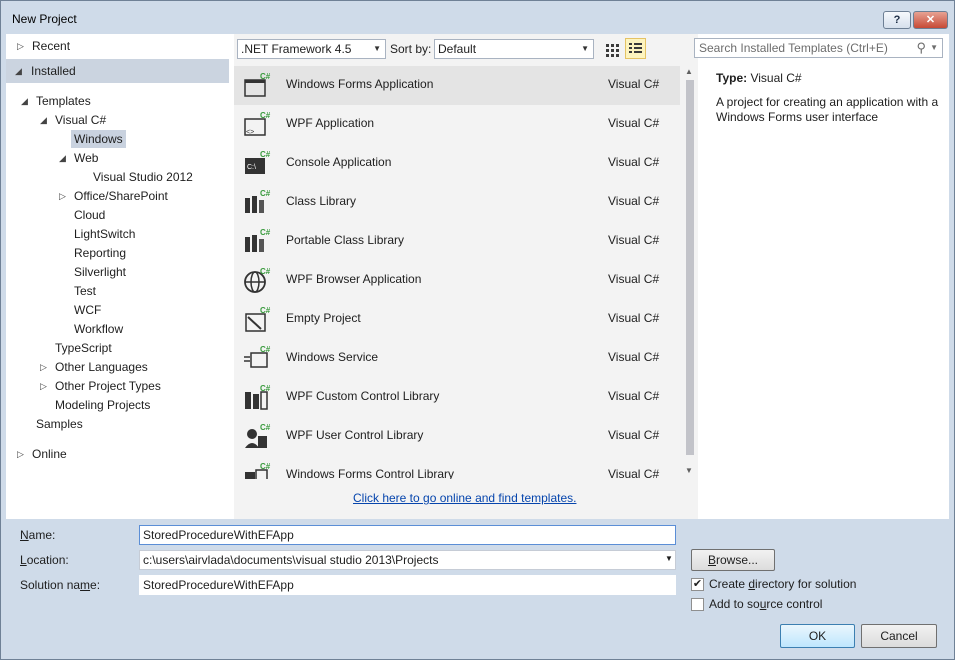 The width and height of the screenshot is (955, 660). Describe the element at coordinates (117, 454) in the screenshot. I see `online-section: ▷ Online` at that location.